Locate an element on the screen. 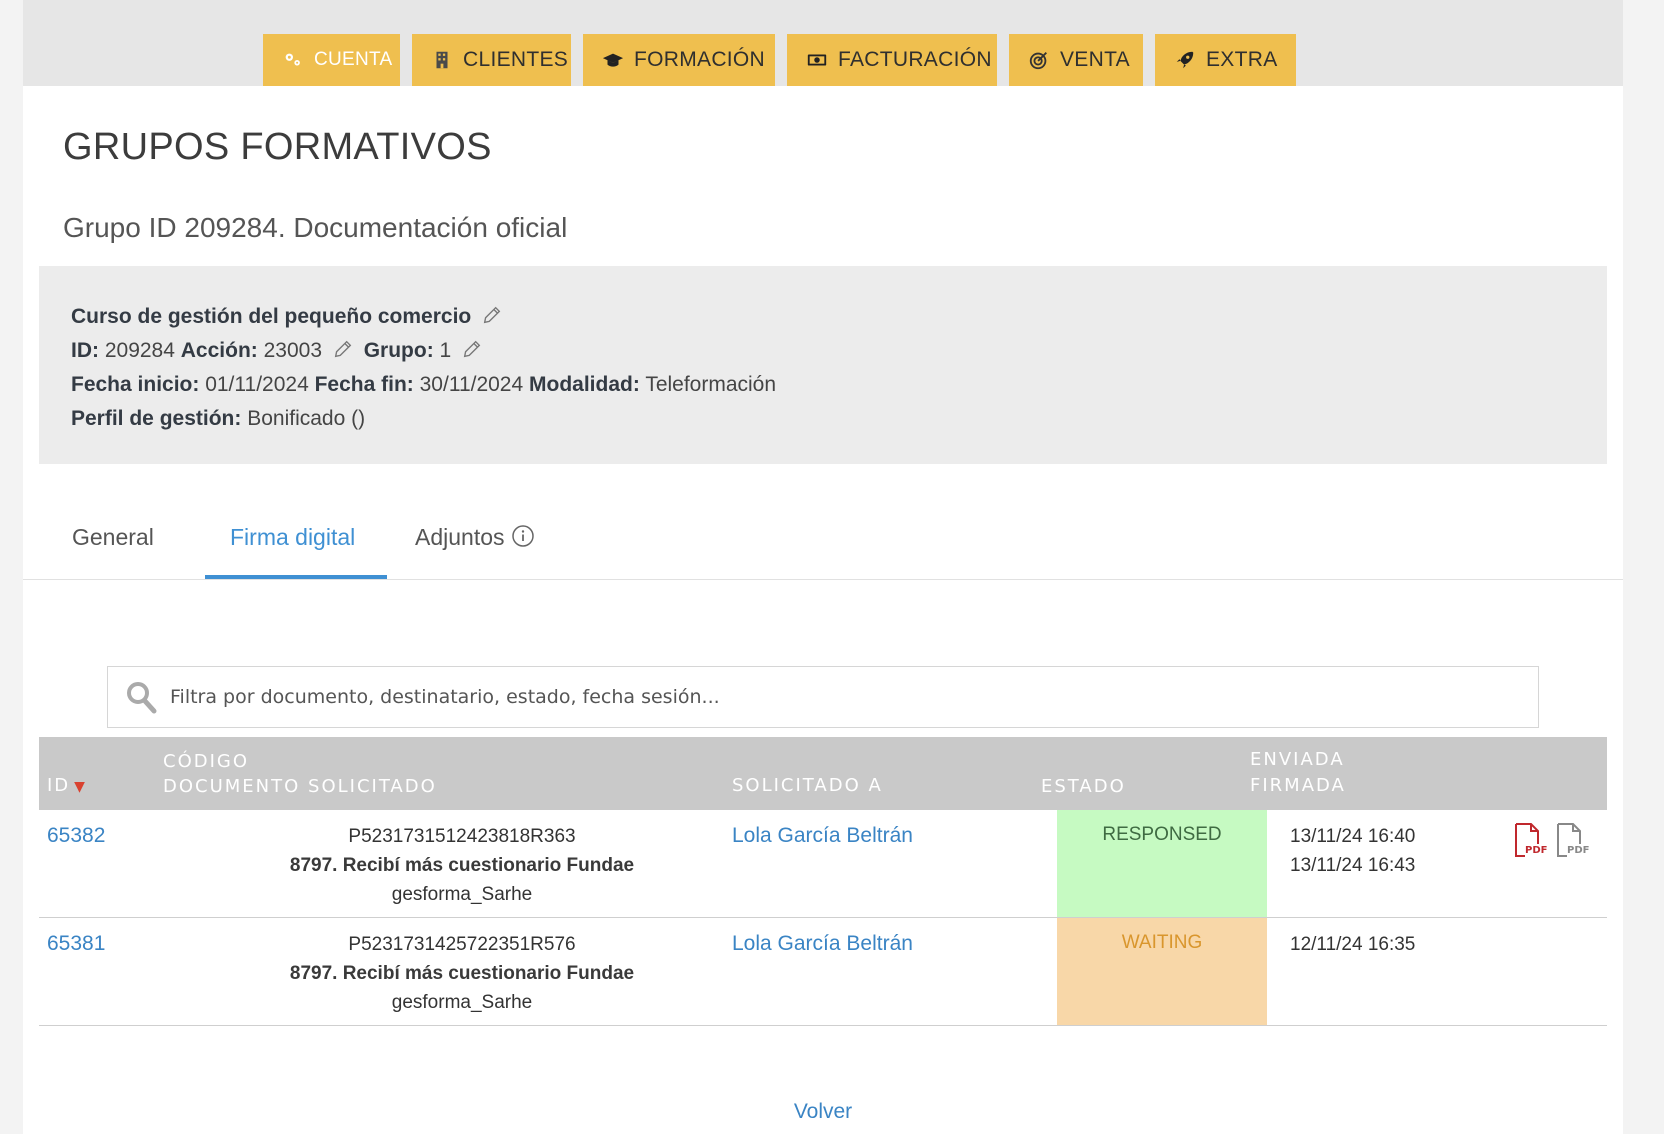  rocket-icon is located at coordinates (1185, 60).